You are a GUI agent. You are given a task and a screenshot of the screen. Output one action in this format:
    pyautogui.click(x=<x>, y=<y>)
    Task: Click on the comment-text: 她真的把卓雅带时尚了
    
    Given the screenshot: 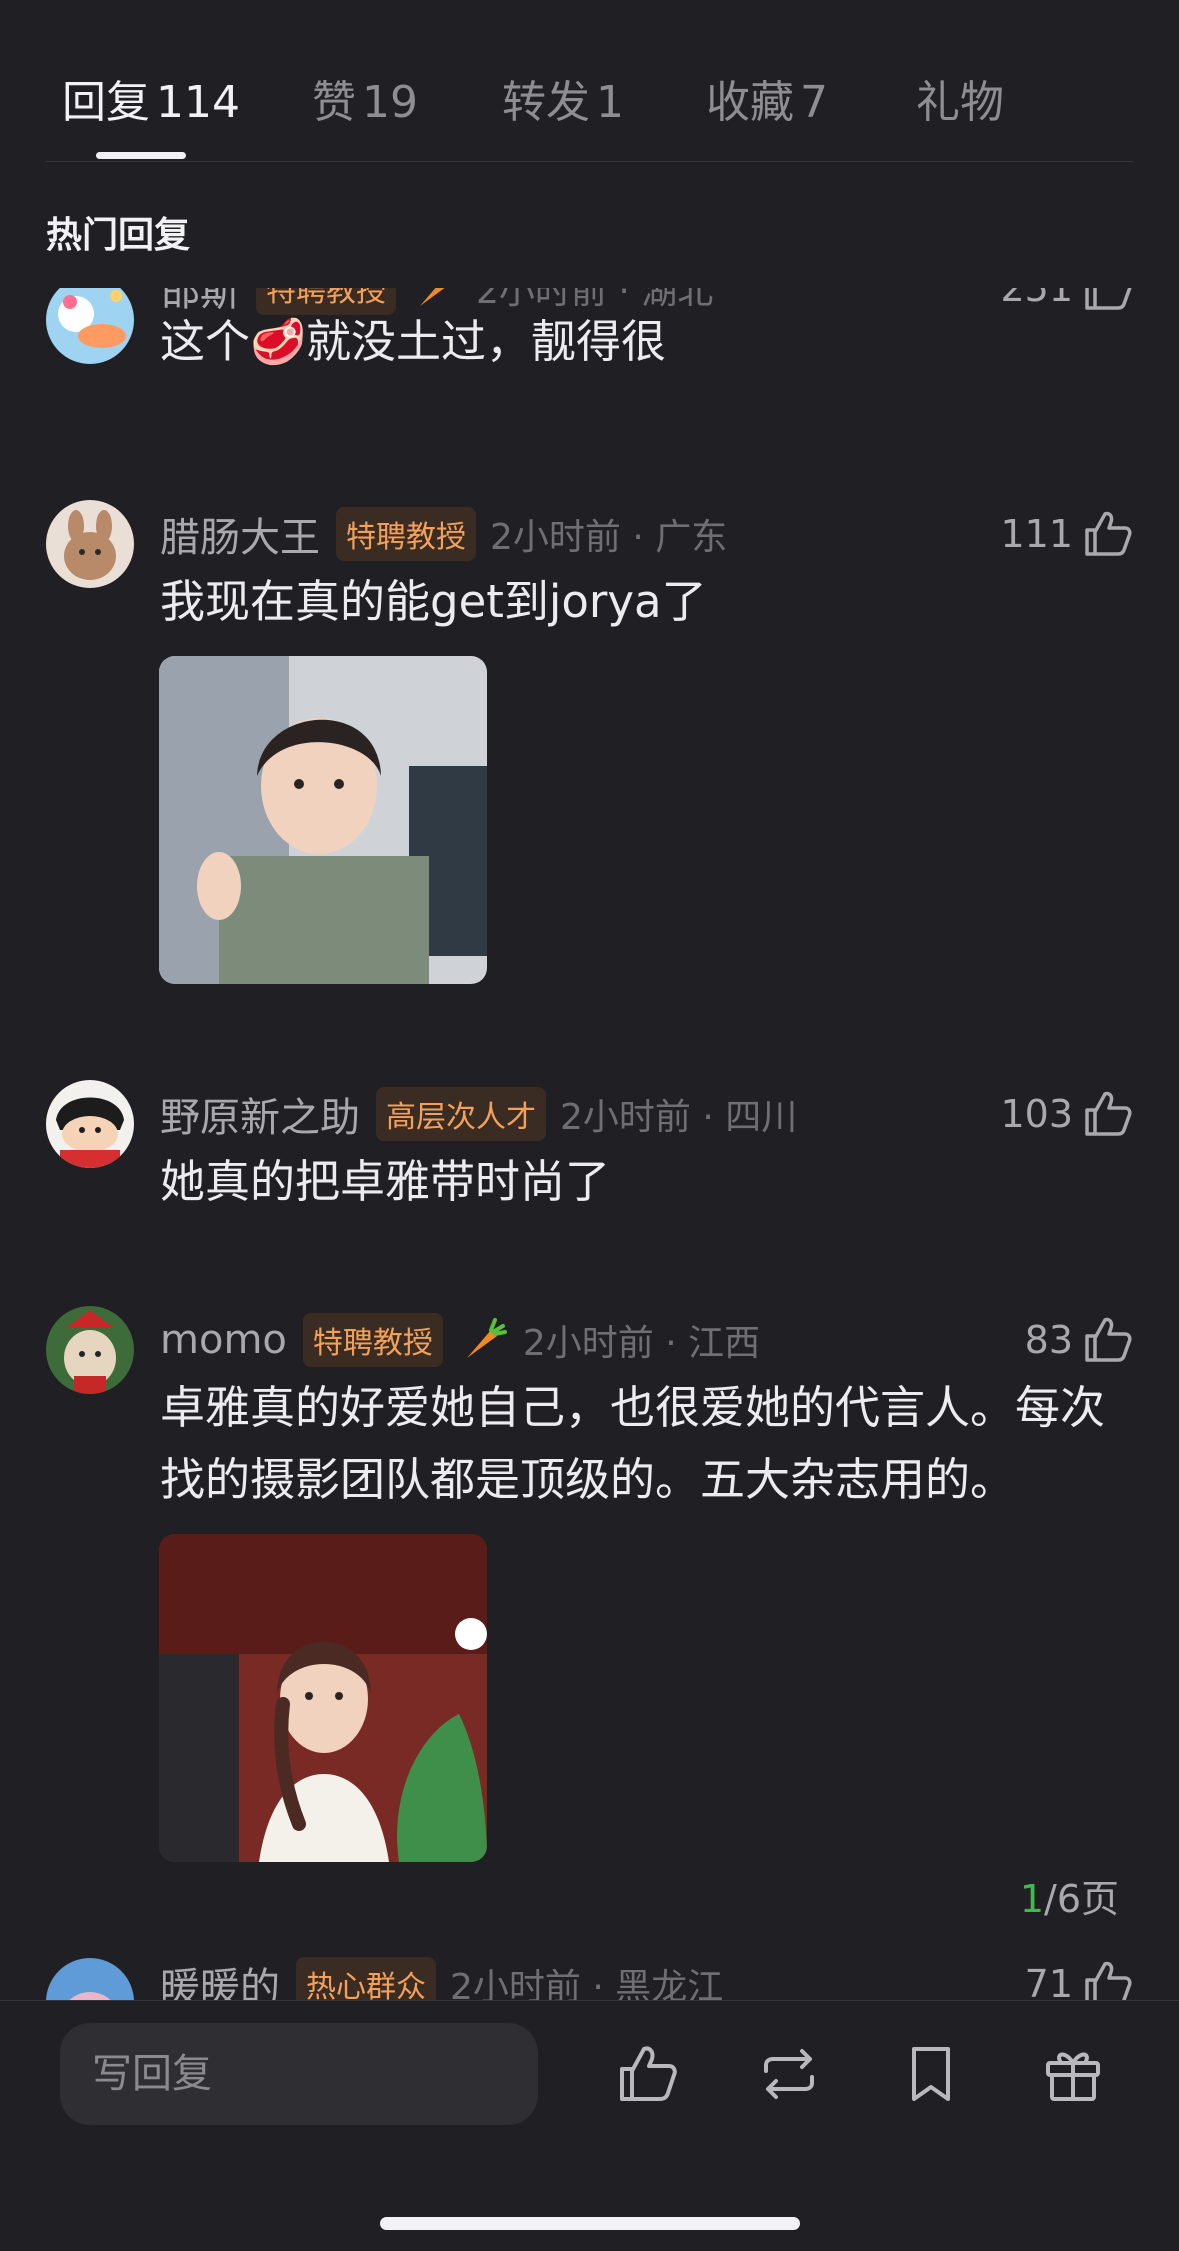 What is the action you would take?
    pyautogui.click(x=385, y=1181)
    